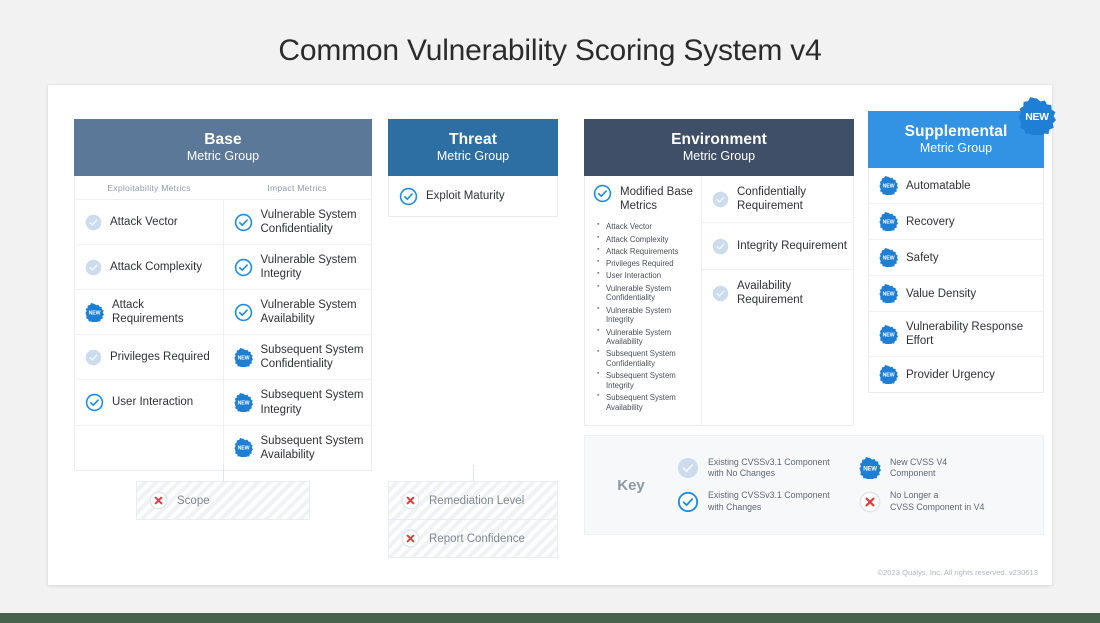 The height and width of the screenshot is (623, 1100). What do you see at coordinates (297, 312) in the screenshot?
I see `metric-vulnerable-system-availability: Vulnerable System Availability` at bounding box center [297, 312].